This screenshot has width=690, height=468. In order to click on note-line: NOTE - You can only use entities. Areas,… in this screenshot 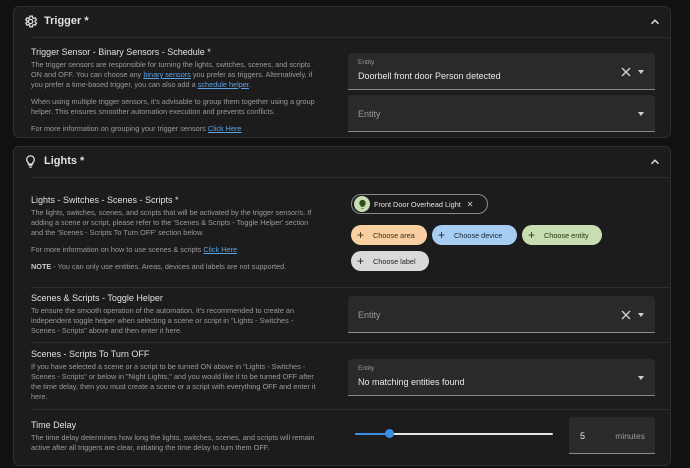, I will do `click(159, 266)`.